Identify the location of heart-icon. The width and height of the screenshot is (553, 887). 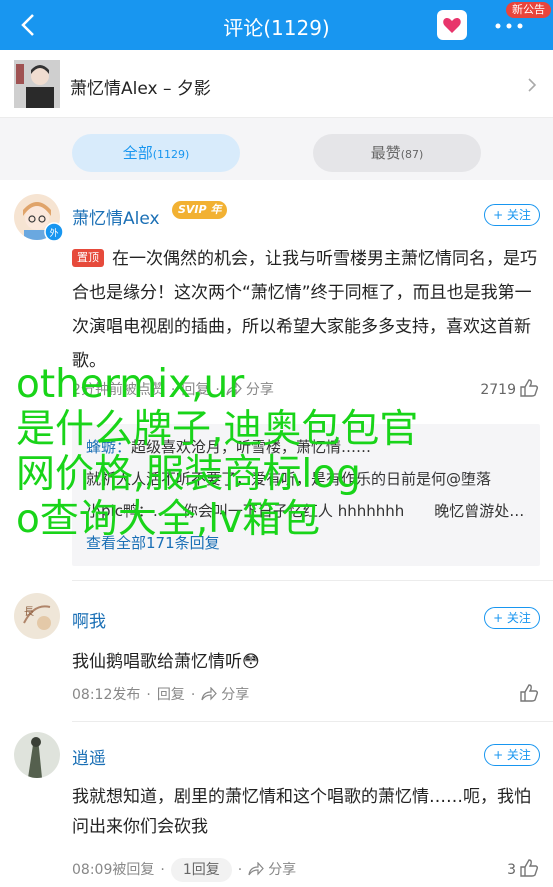
(452, 25).